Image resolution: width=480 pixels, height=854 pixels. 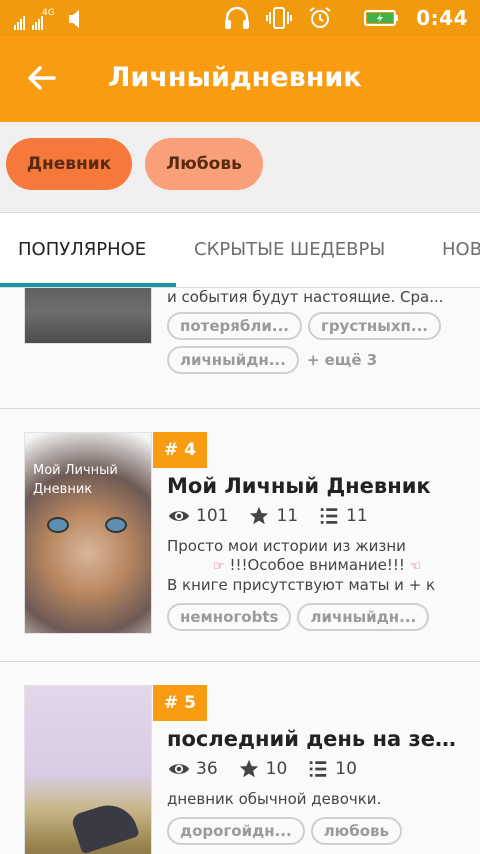 What do you see at coordinates (274, 799) in the screenshot?
I see `story-description: дневник обычной девочки.` at bounding box center [274, 799].